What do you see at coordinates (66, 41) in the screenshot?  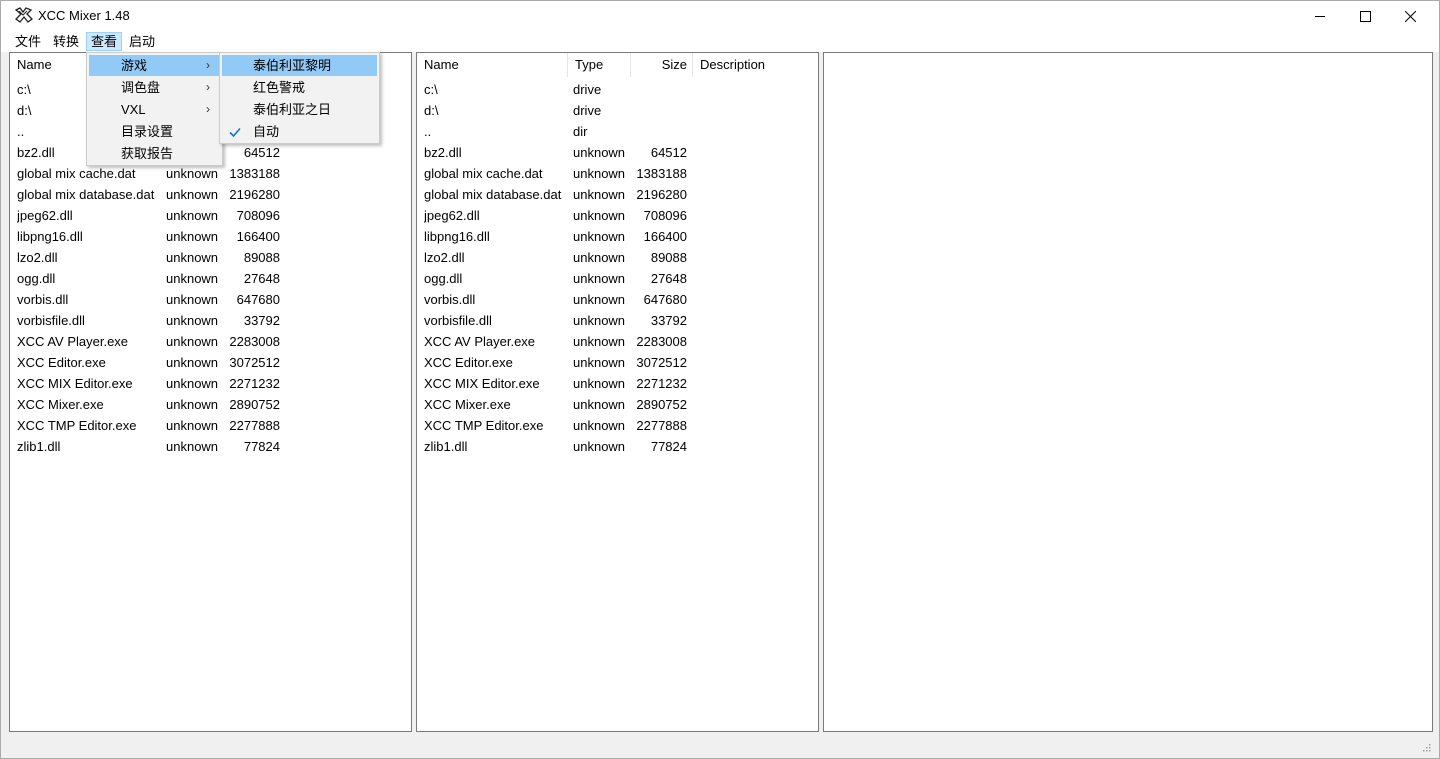 I see `menu-convert: 转换` at bounding box center [66, 41].